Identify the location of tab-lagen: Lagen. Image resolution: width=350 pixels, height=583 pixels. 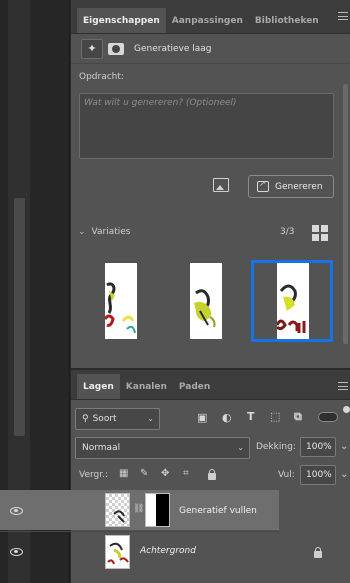
(98, 386).